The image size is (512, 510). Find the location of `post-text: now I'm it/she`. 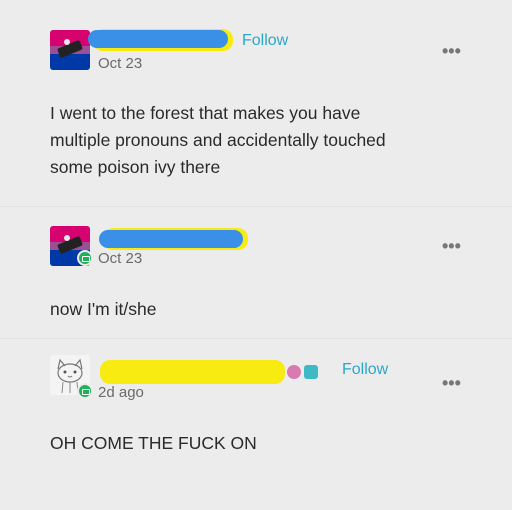

post-text: now I'm it/she is located at coordinates (103, 309).